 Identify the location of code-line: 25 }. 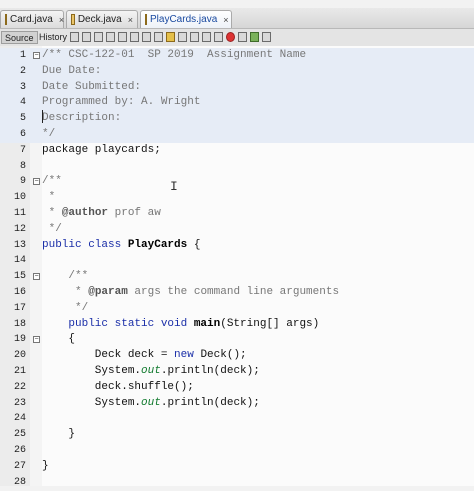
(237, 435).